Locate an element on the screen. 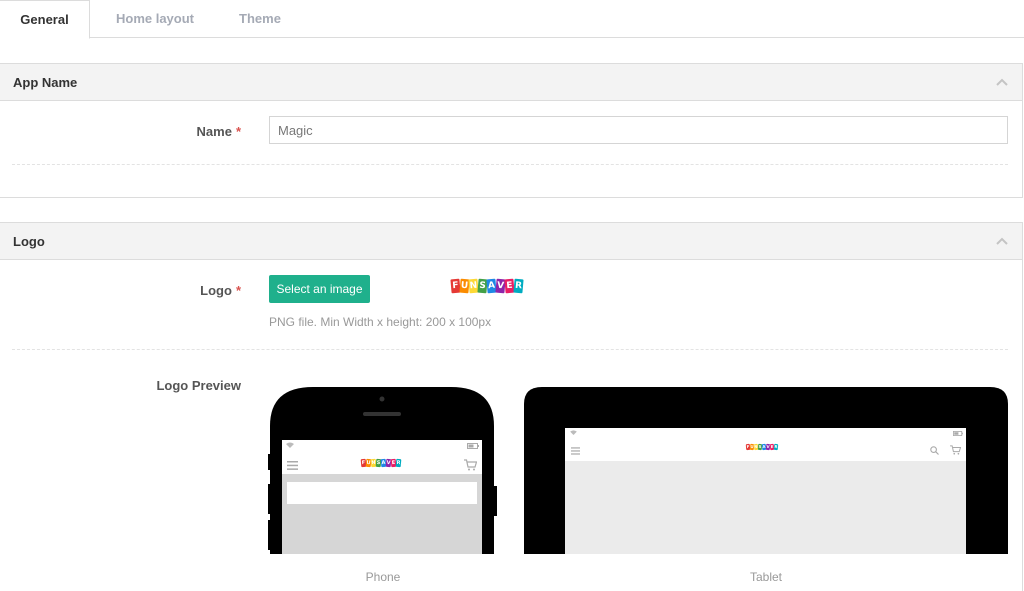  tab-theme: Theme is located at coordinates (260, 19).